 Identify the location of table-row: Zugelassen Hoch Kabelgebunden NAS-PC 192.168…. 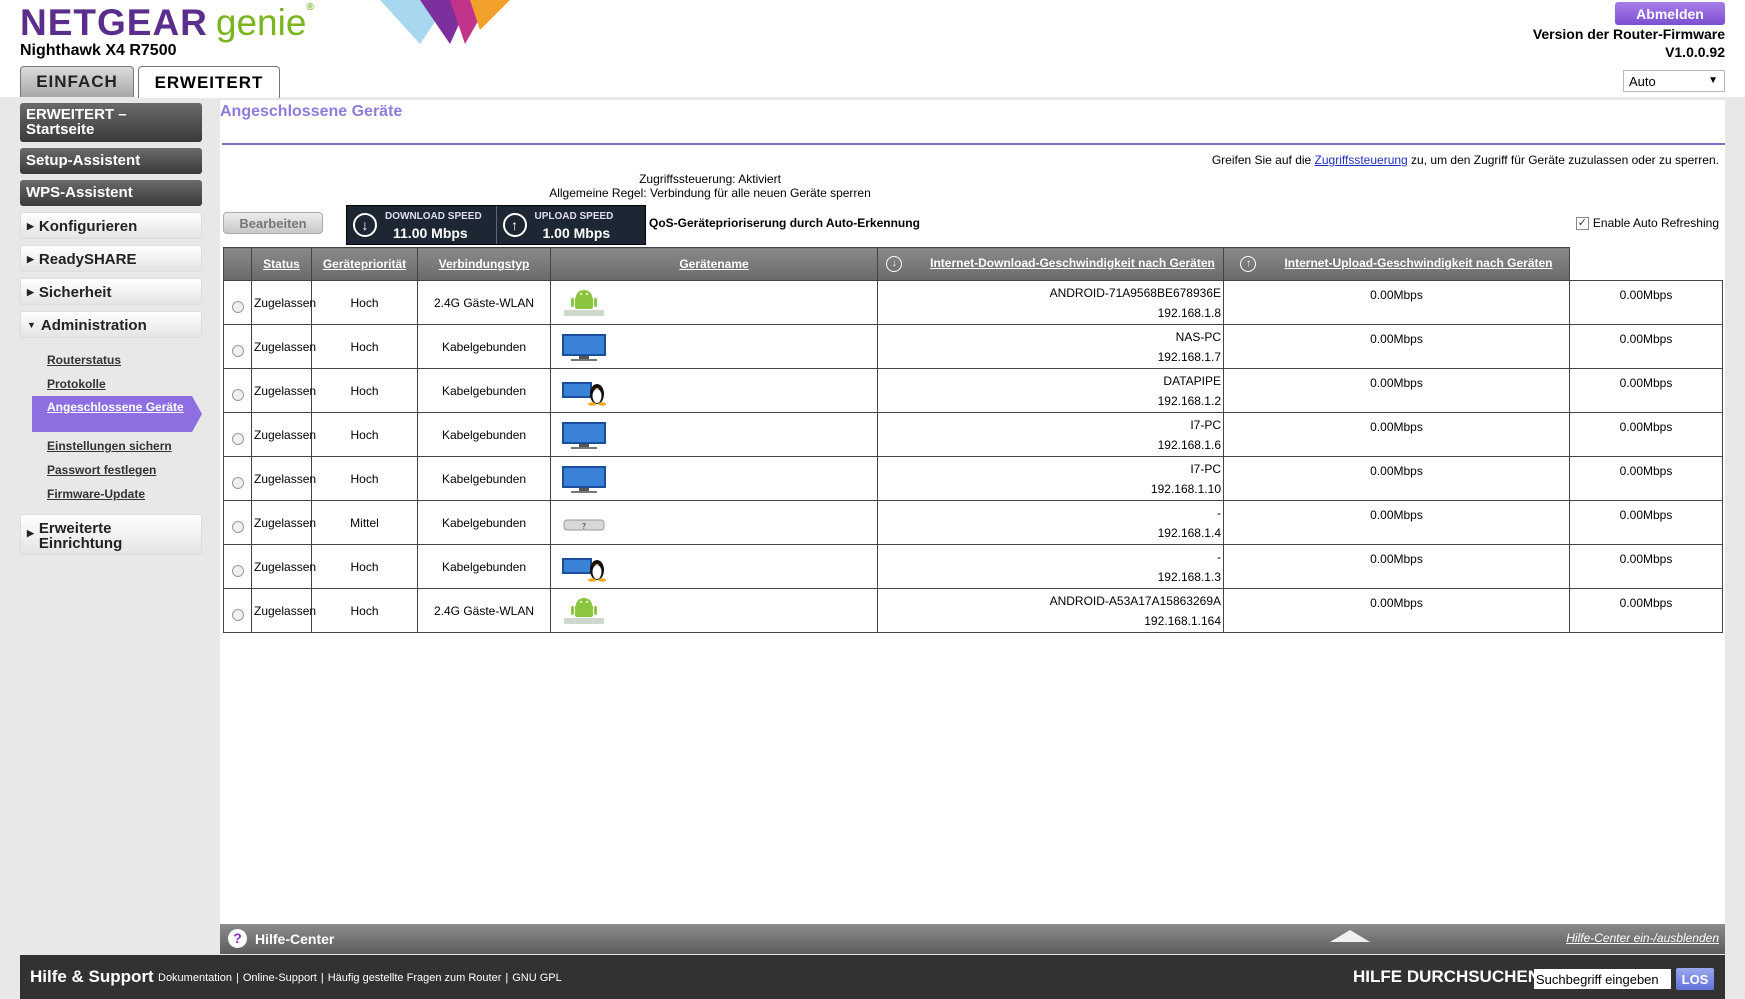
(973, 346).